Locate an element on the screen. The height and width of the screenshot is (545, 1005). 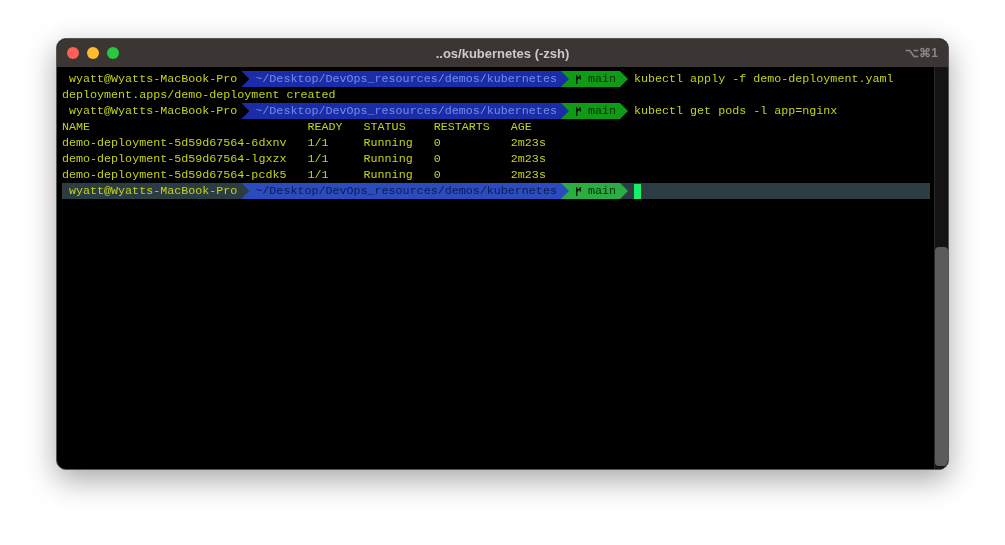
text-cursor is located at coordinates (637, 191).